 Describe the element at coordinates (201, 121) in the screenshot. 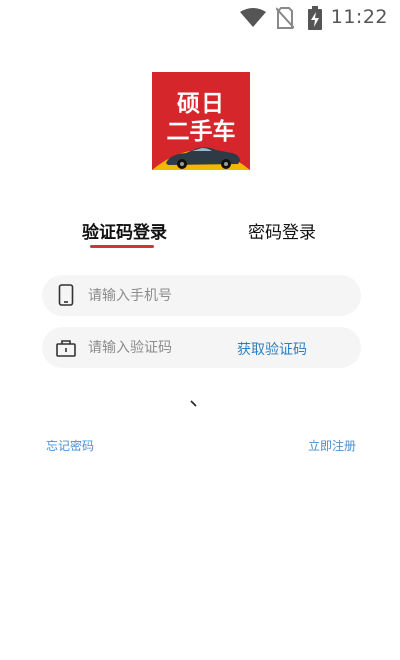

I see `app-logo: 硕日 二手车` at that location.